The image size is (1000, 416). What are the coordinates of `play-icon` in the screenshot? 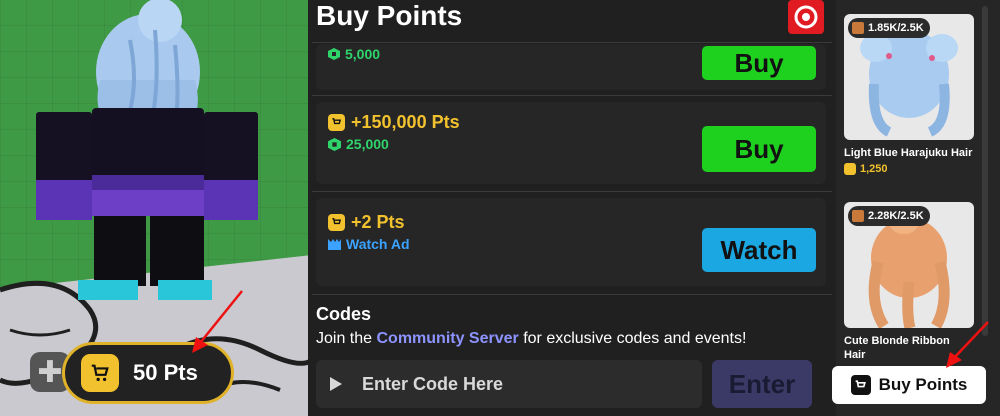 It's located at (336, 384).